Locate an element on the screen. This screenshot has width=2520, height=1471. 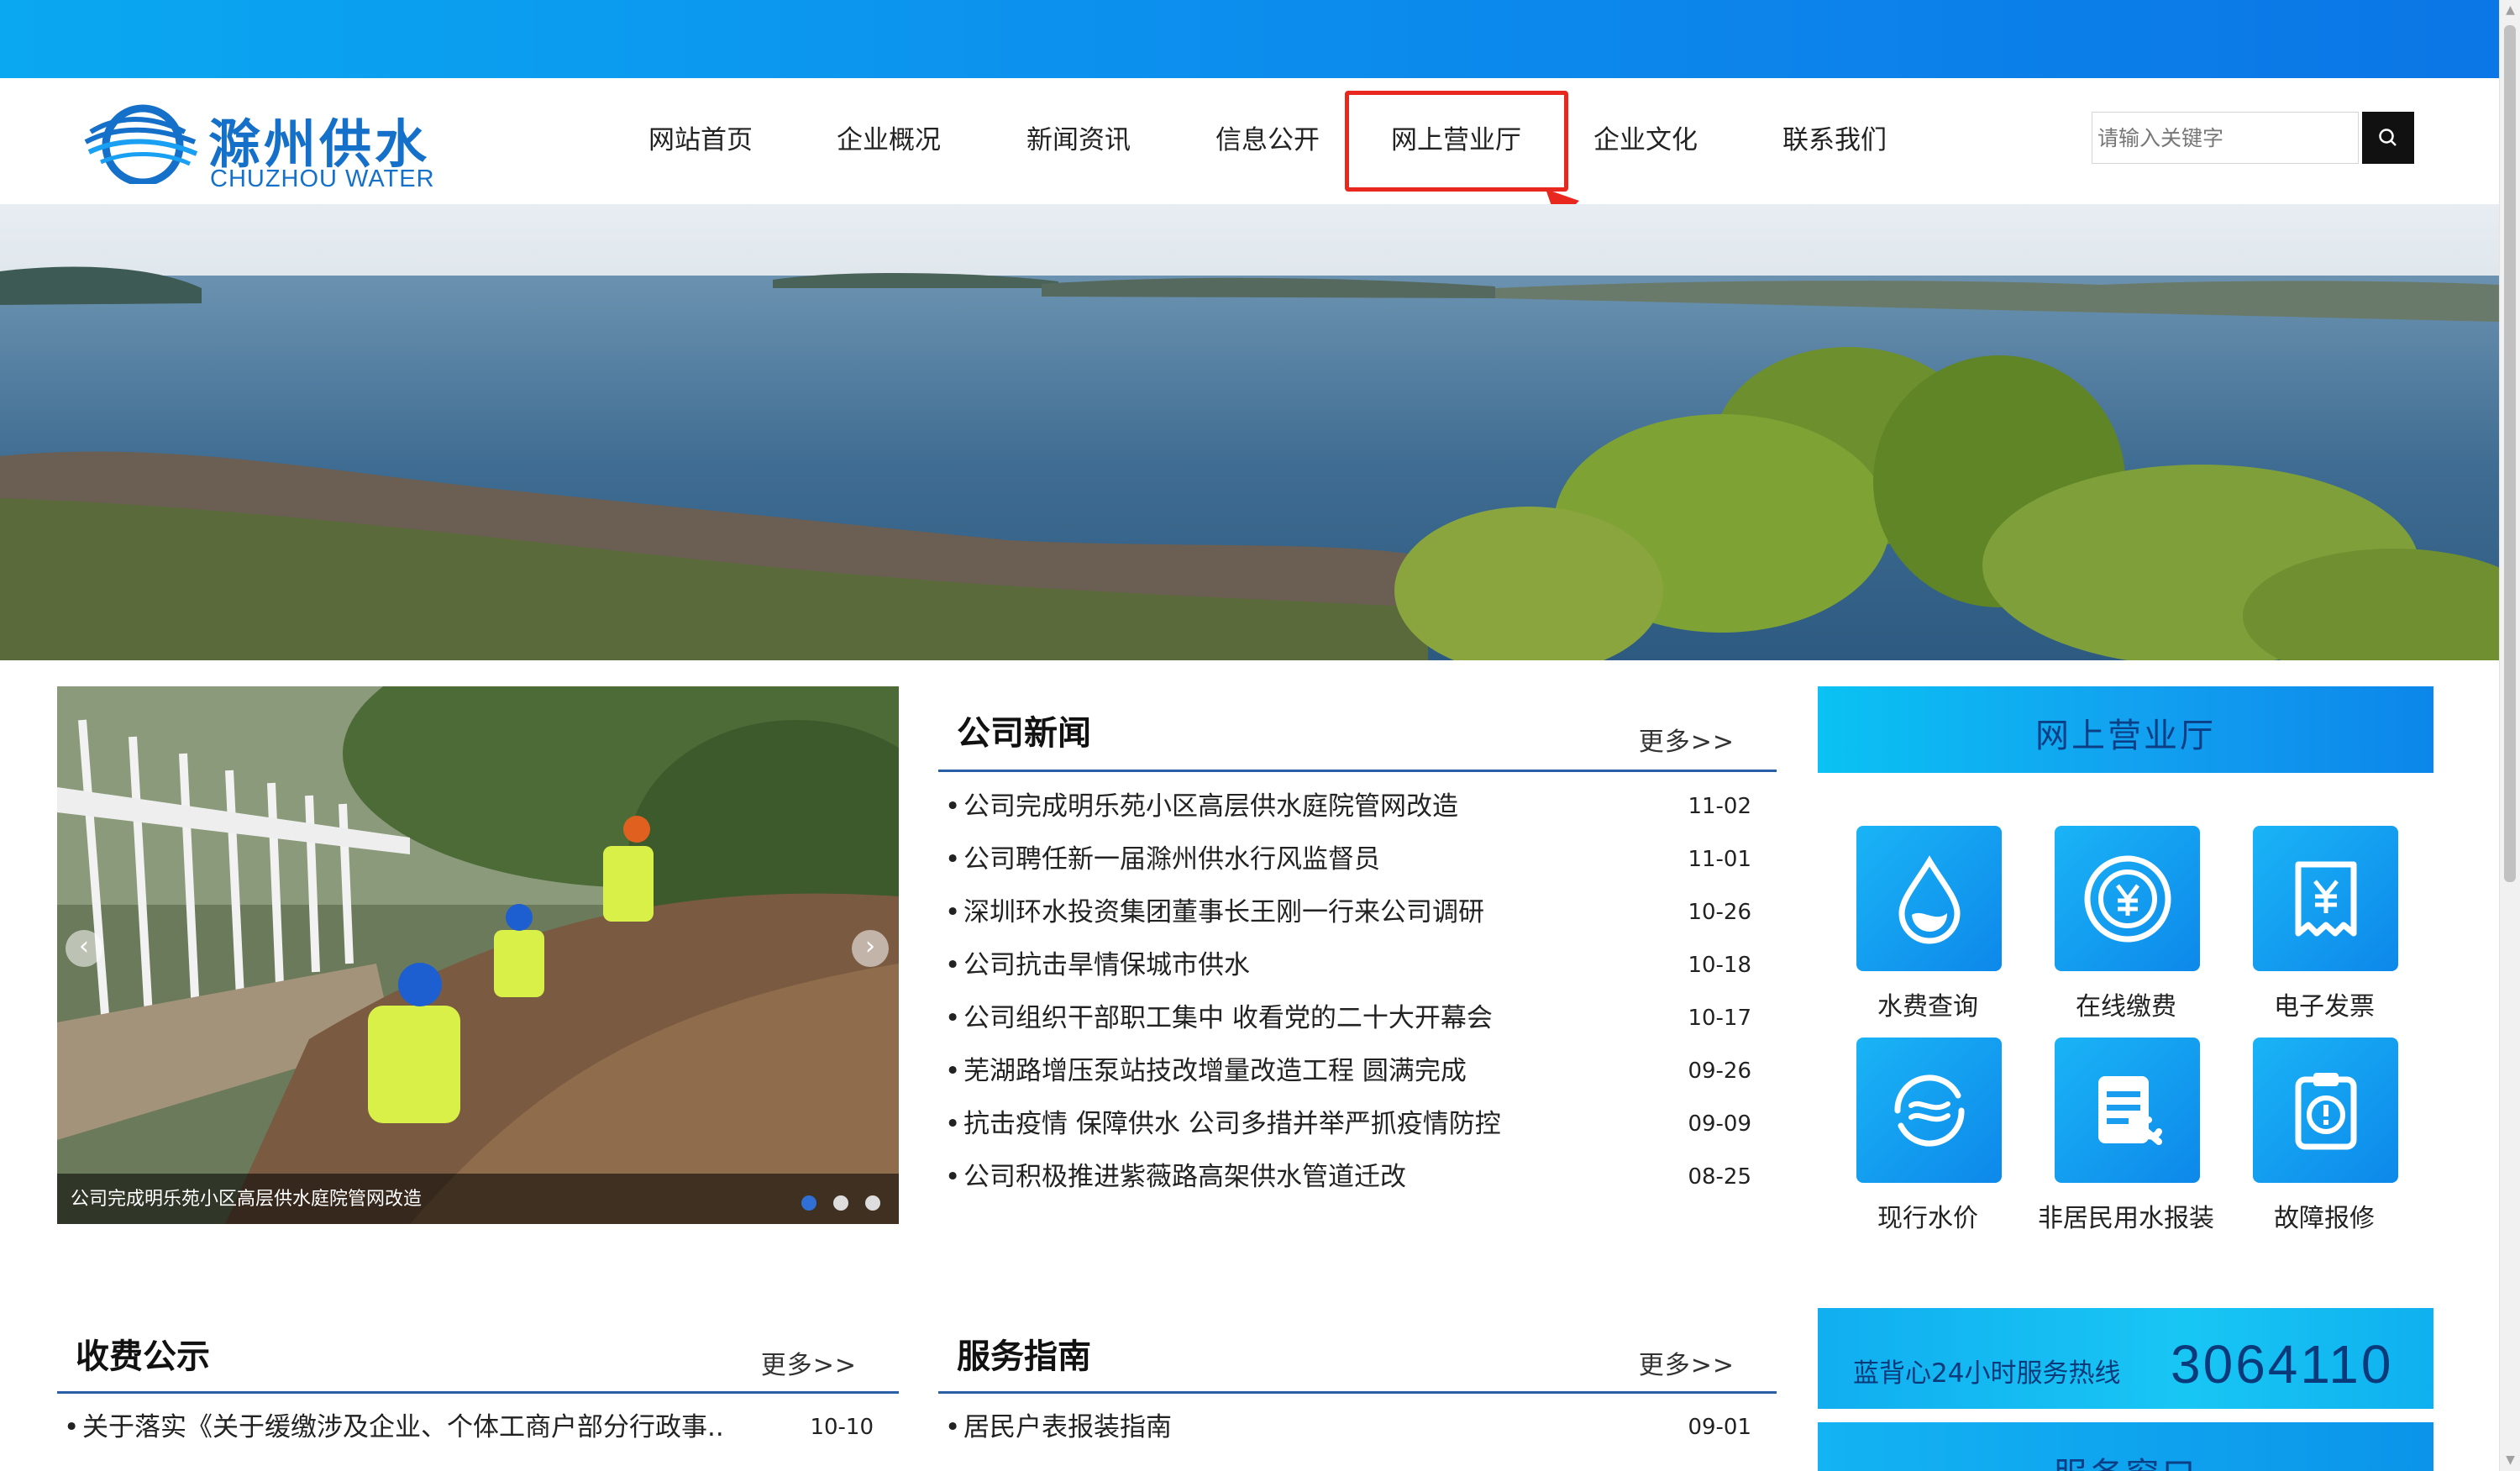
search-icon is located at coordinates (2388, 137).